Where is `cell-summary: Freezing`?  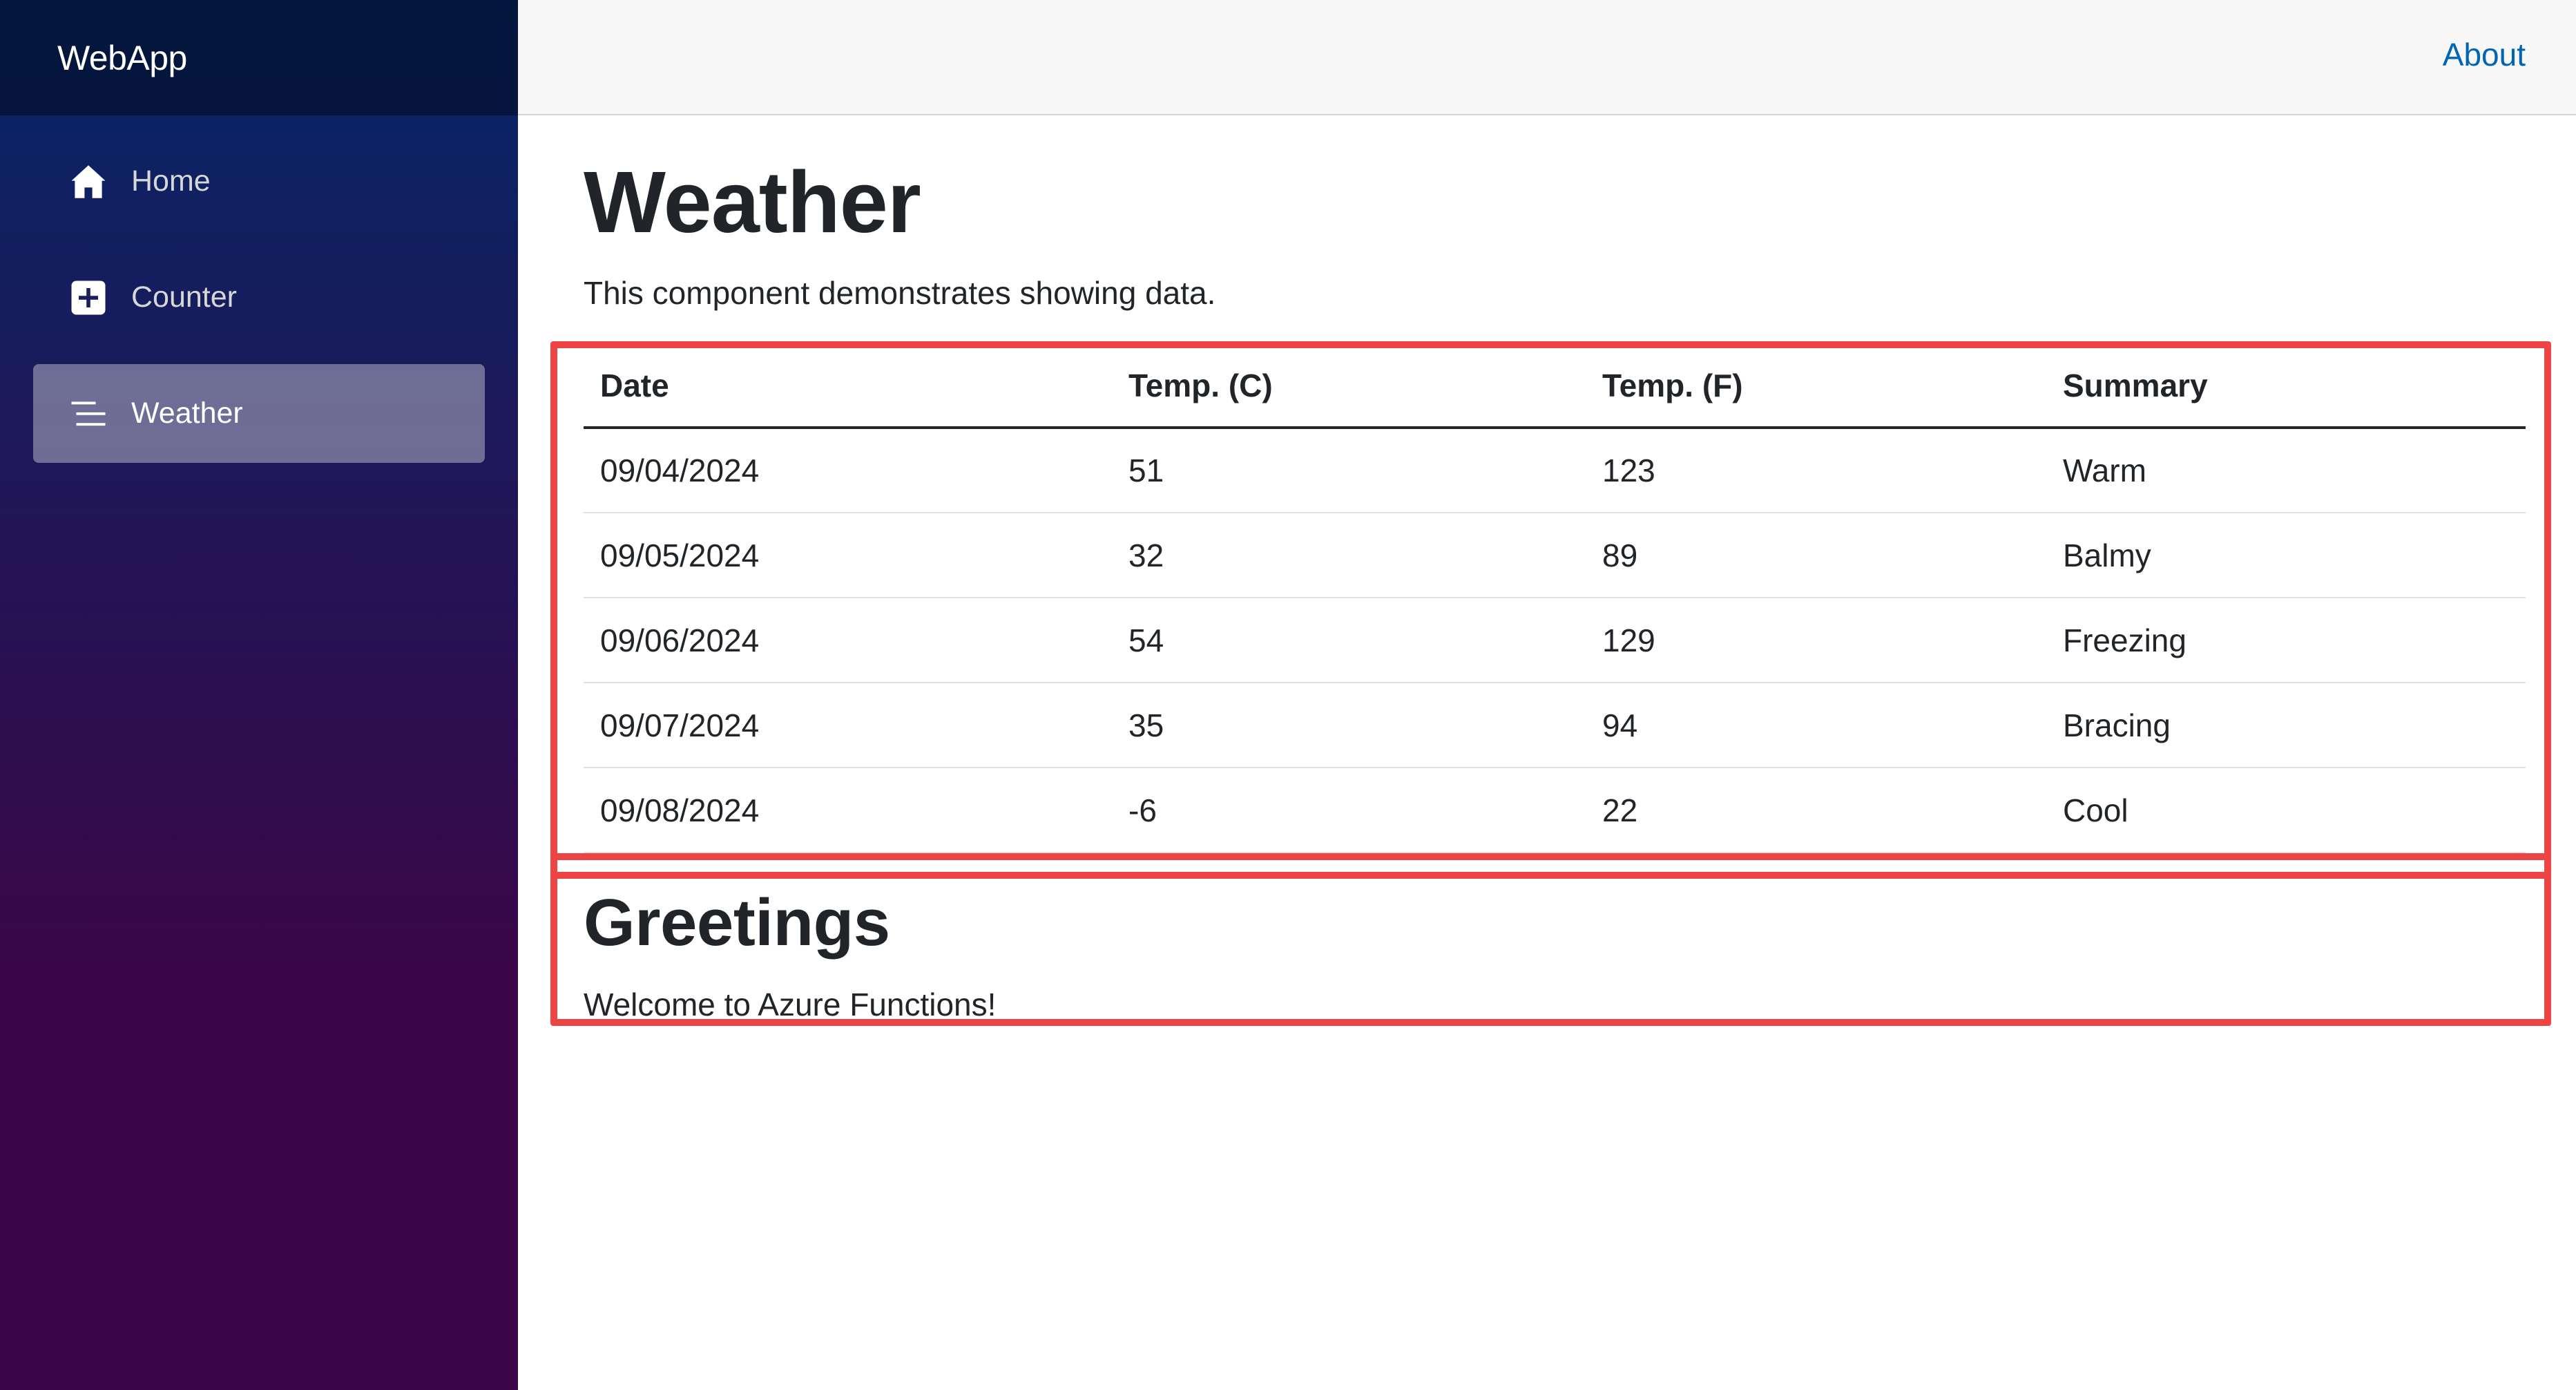 cell-summary: Freezing is located at coordinates (2286, 641).